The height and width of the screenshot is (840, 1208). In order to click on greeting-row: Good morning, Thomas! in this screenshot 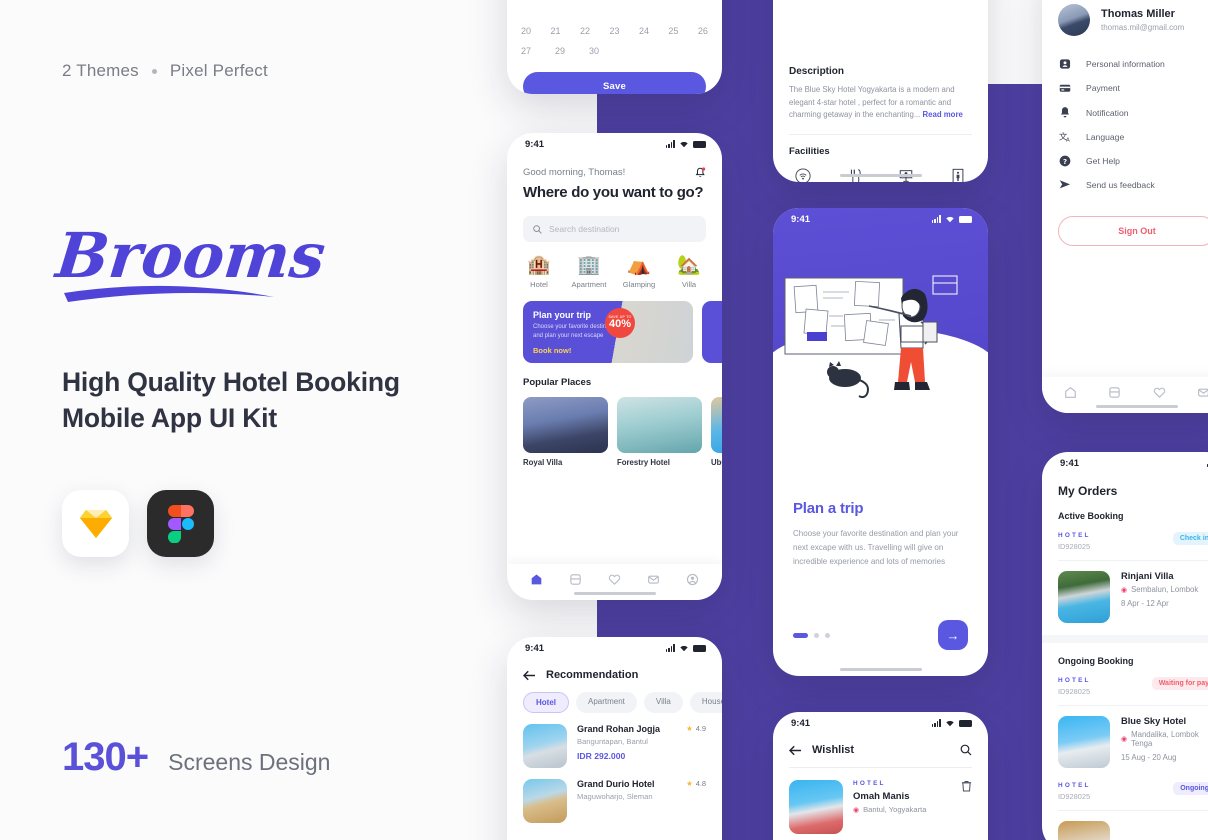, I will do `click(614, 167)`.